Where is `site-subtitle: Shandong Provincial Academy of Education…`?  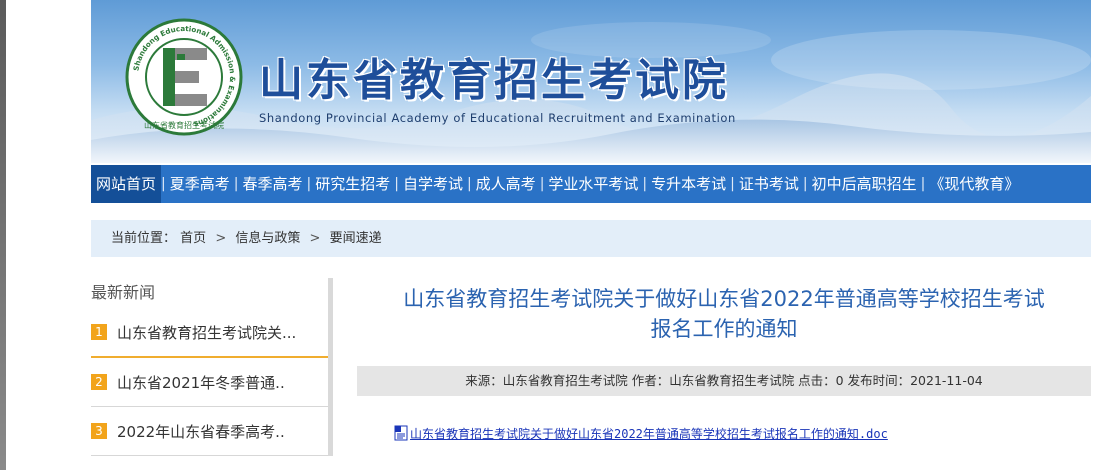 site-subtitle: Shandong Provincial Academy of Education… is located at coordinates (497, 118).